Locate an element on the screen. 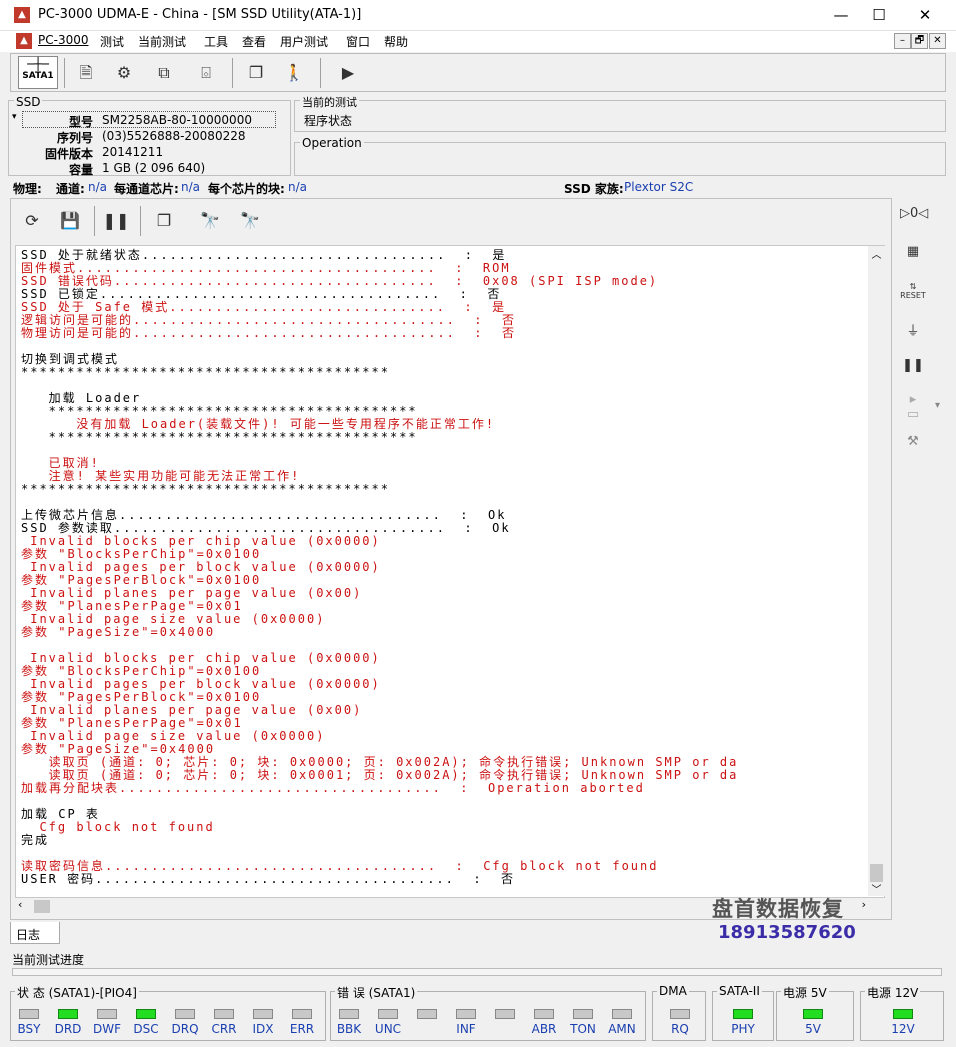 The height and width of the screenshot is (1047, 956). maximize-button: ☐ is located at coordinates (879, 15).